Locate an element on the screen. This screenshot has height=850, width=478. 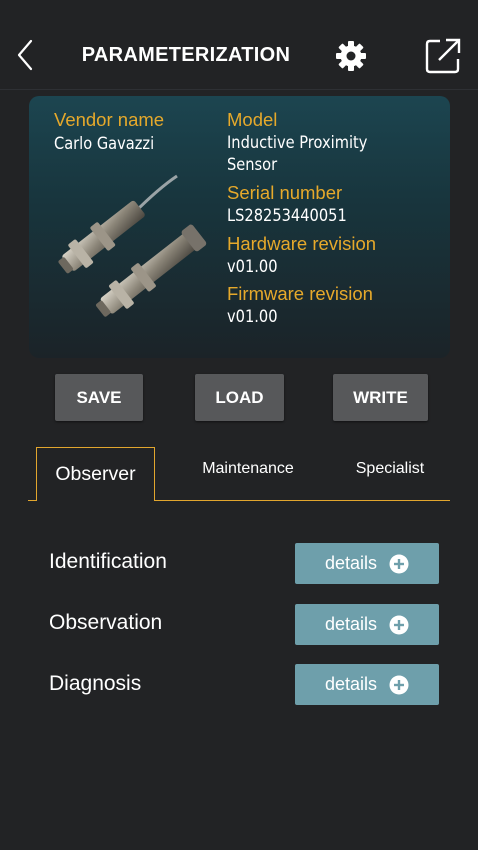
observation-label: Observation is located at coordinates (106, 622).